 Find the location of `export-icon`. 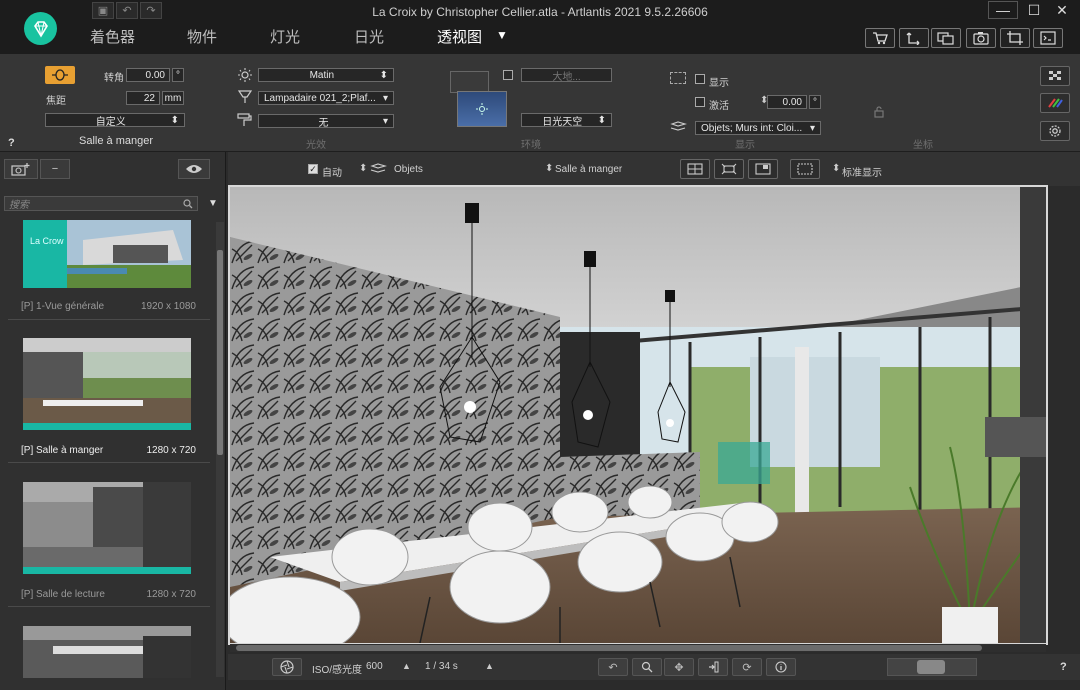

export-icon is located at coordinates (914, 38).